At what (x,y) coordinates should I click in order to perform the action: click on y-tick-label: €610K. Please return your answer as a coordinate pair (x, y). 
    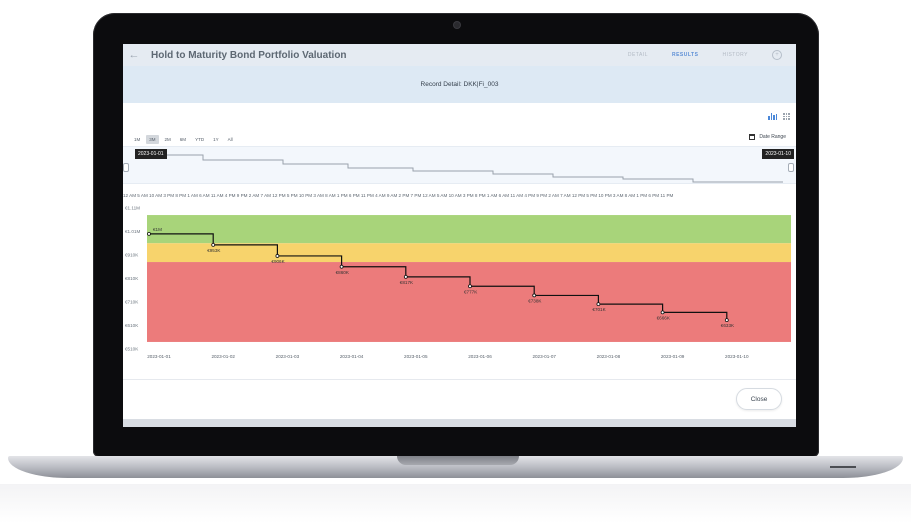
    Looking at the image, I should click on (132, 325).